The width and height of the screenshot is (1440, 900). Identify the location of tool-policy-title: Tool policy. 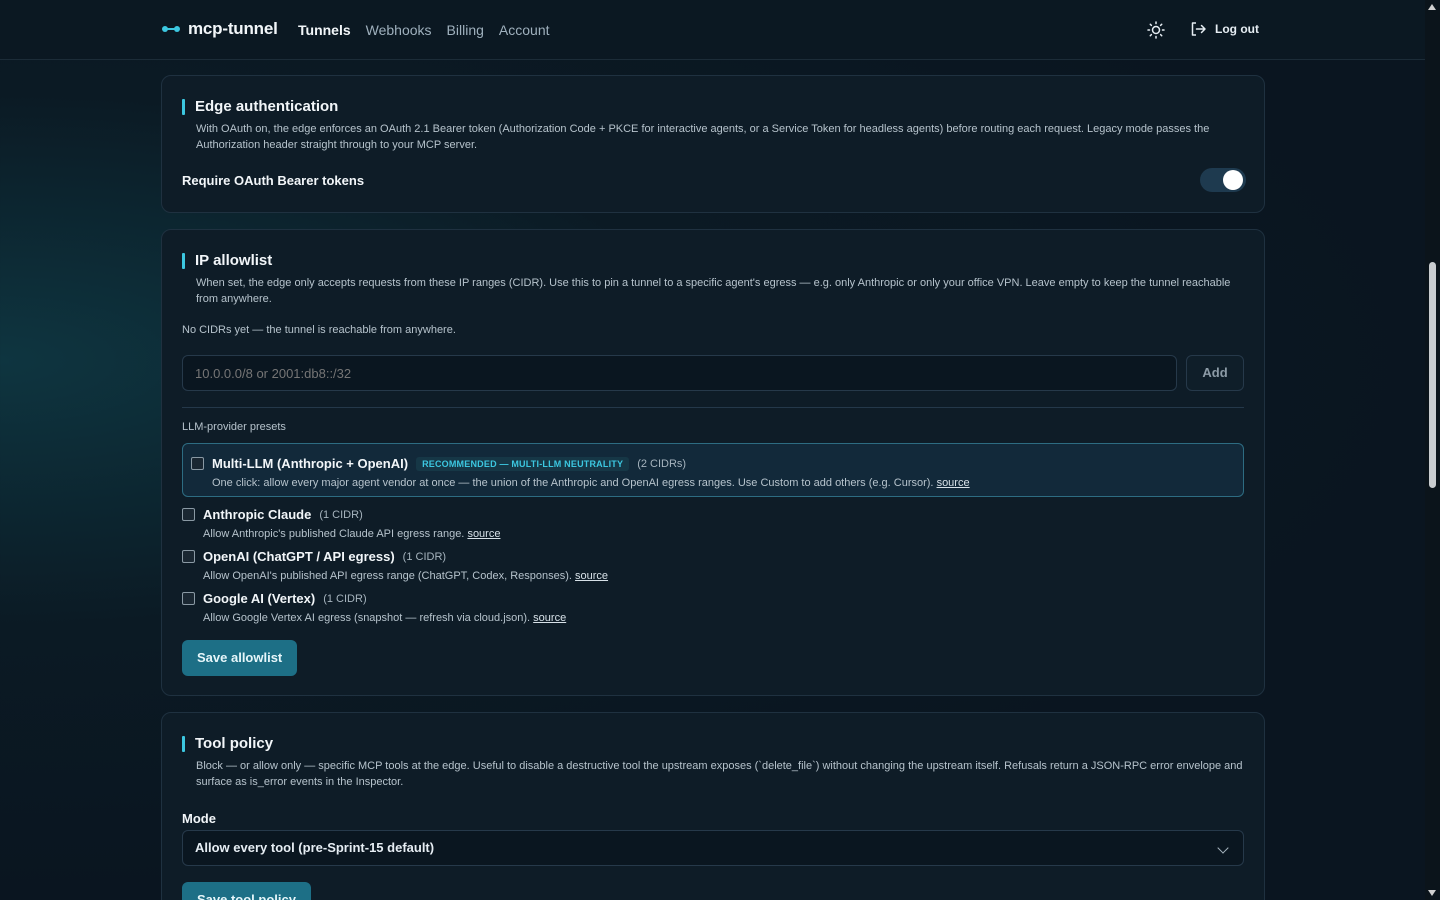
(227, 743).